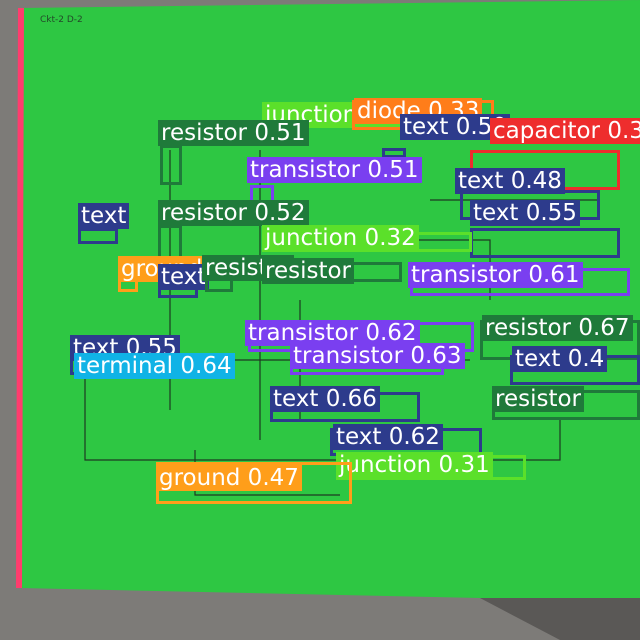 This screenshot has width=640, height=640. I want to click on detection-label-resistor: resistor 0.51, so click(233, 133).